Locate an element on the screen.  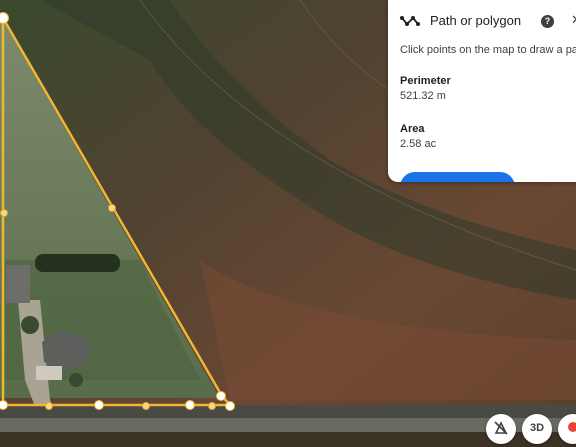
outbuilding is located at coordinates (18, 284).